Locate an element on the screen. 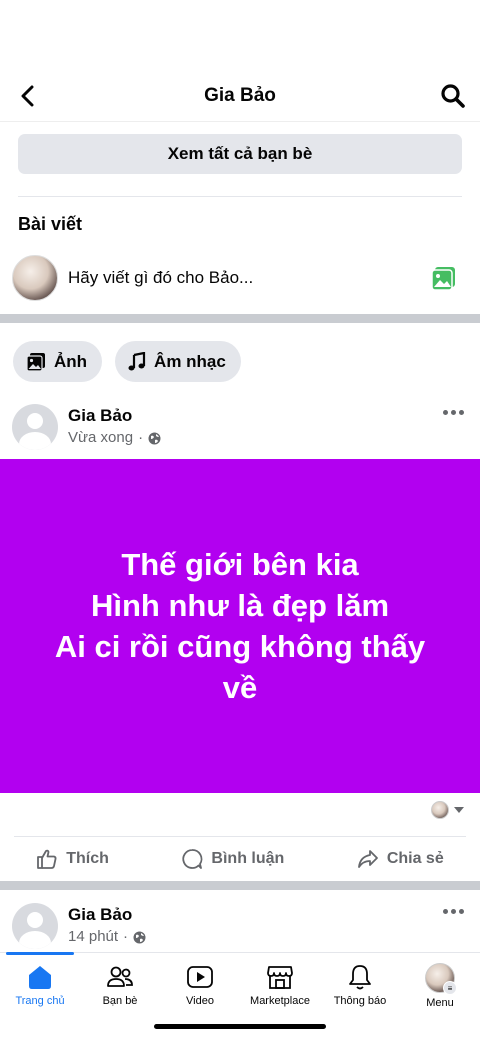 The image size is (480, 1040). tab-video: Video is located at coordinates (200, 983).